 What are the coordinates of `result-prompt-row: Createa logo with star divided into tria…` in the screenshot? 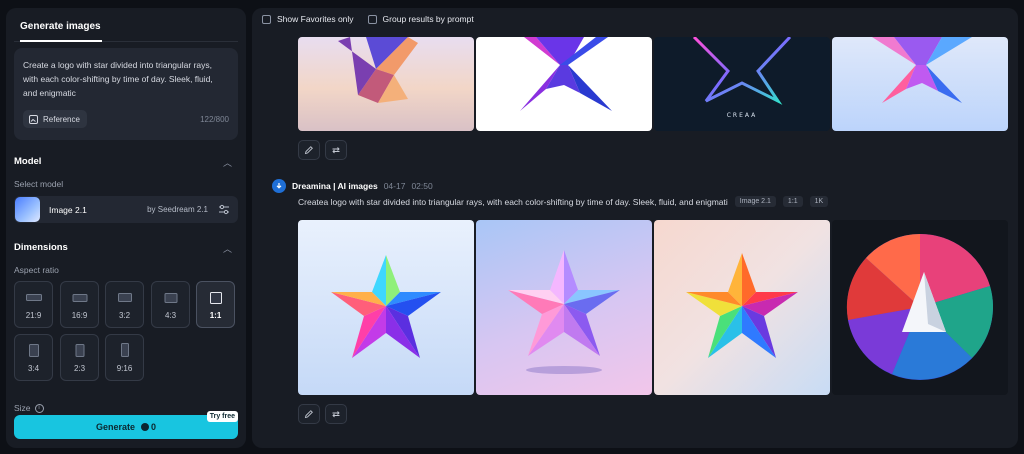 It's located at (563, 201).